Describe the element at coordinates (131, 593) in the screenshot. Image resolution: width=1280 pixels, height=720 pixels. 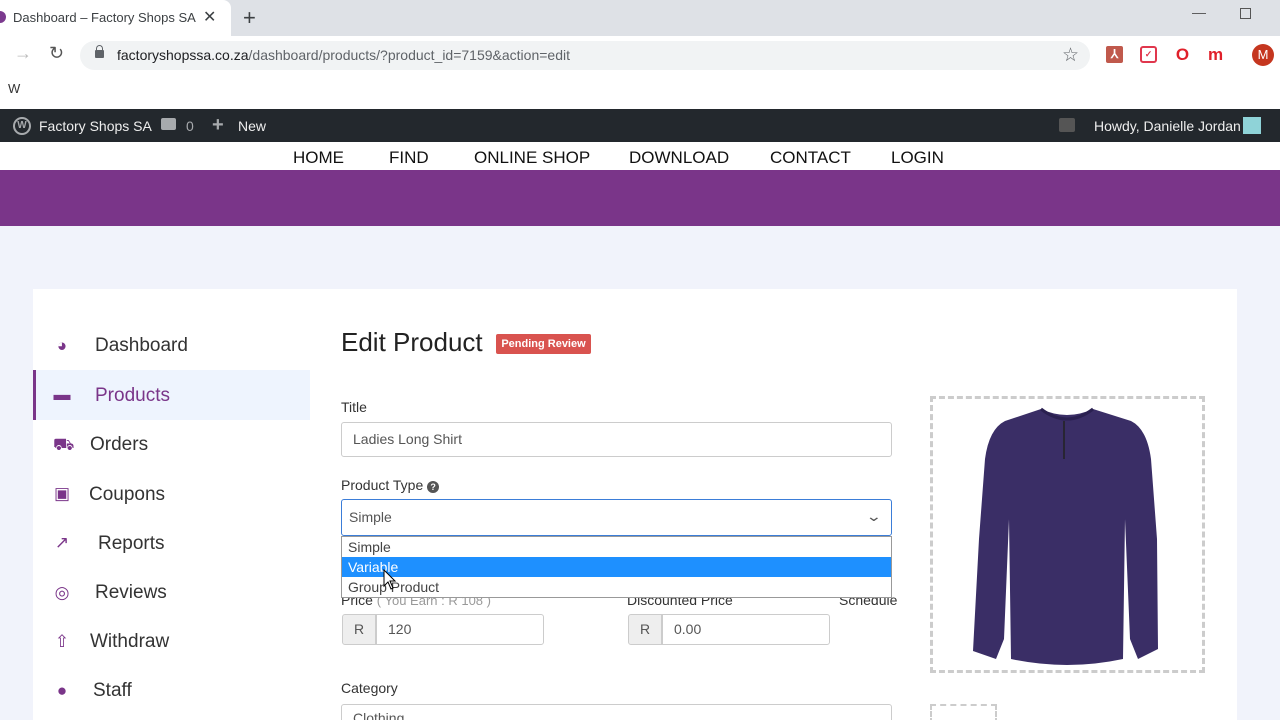
I see `sidebar-item-reviews: Reviews` at that location.